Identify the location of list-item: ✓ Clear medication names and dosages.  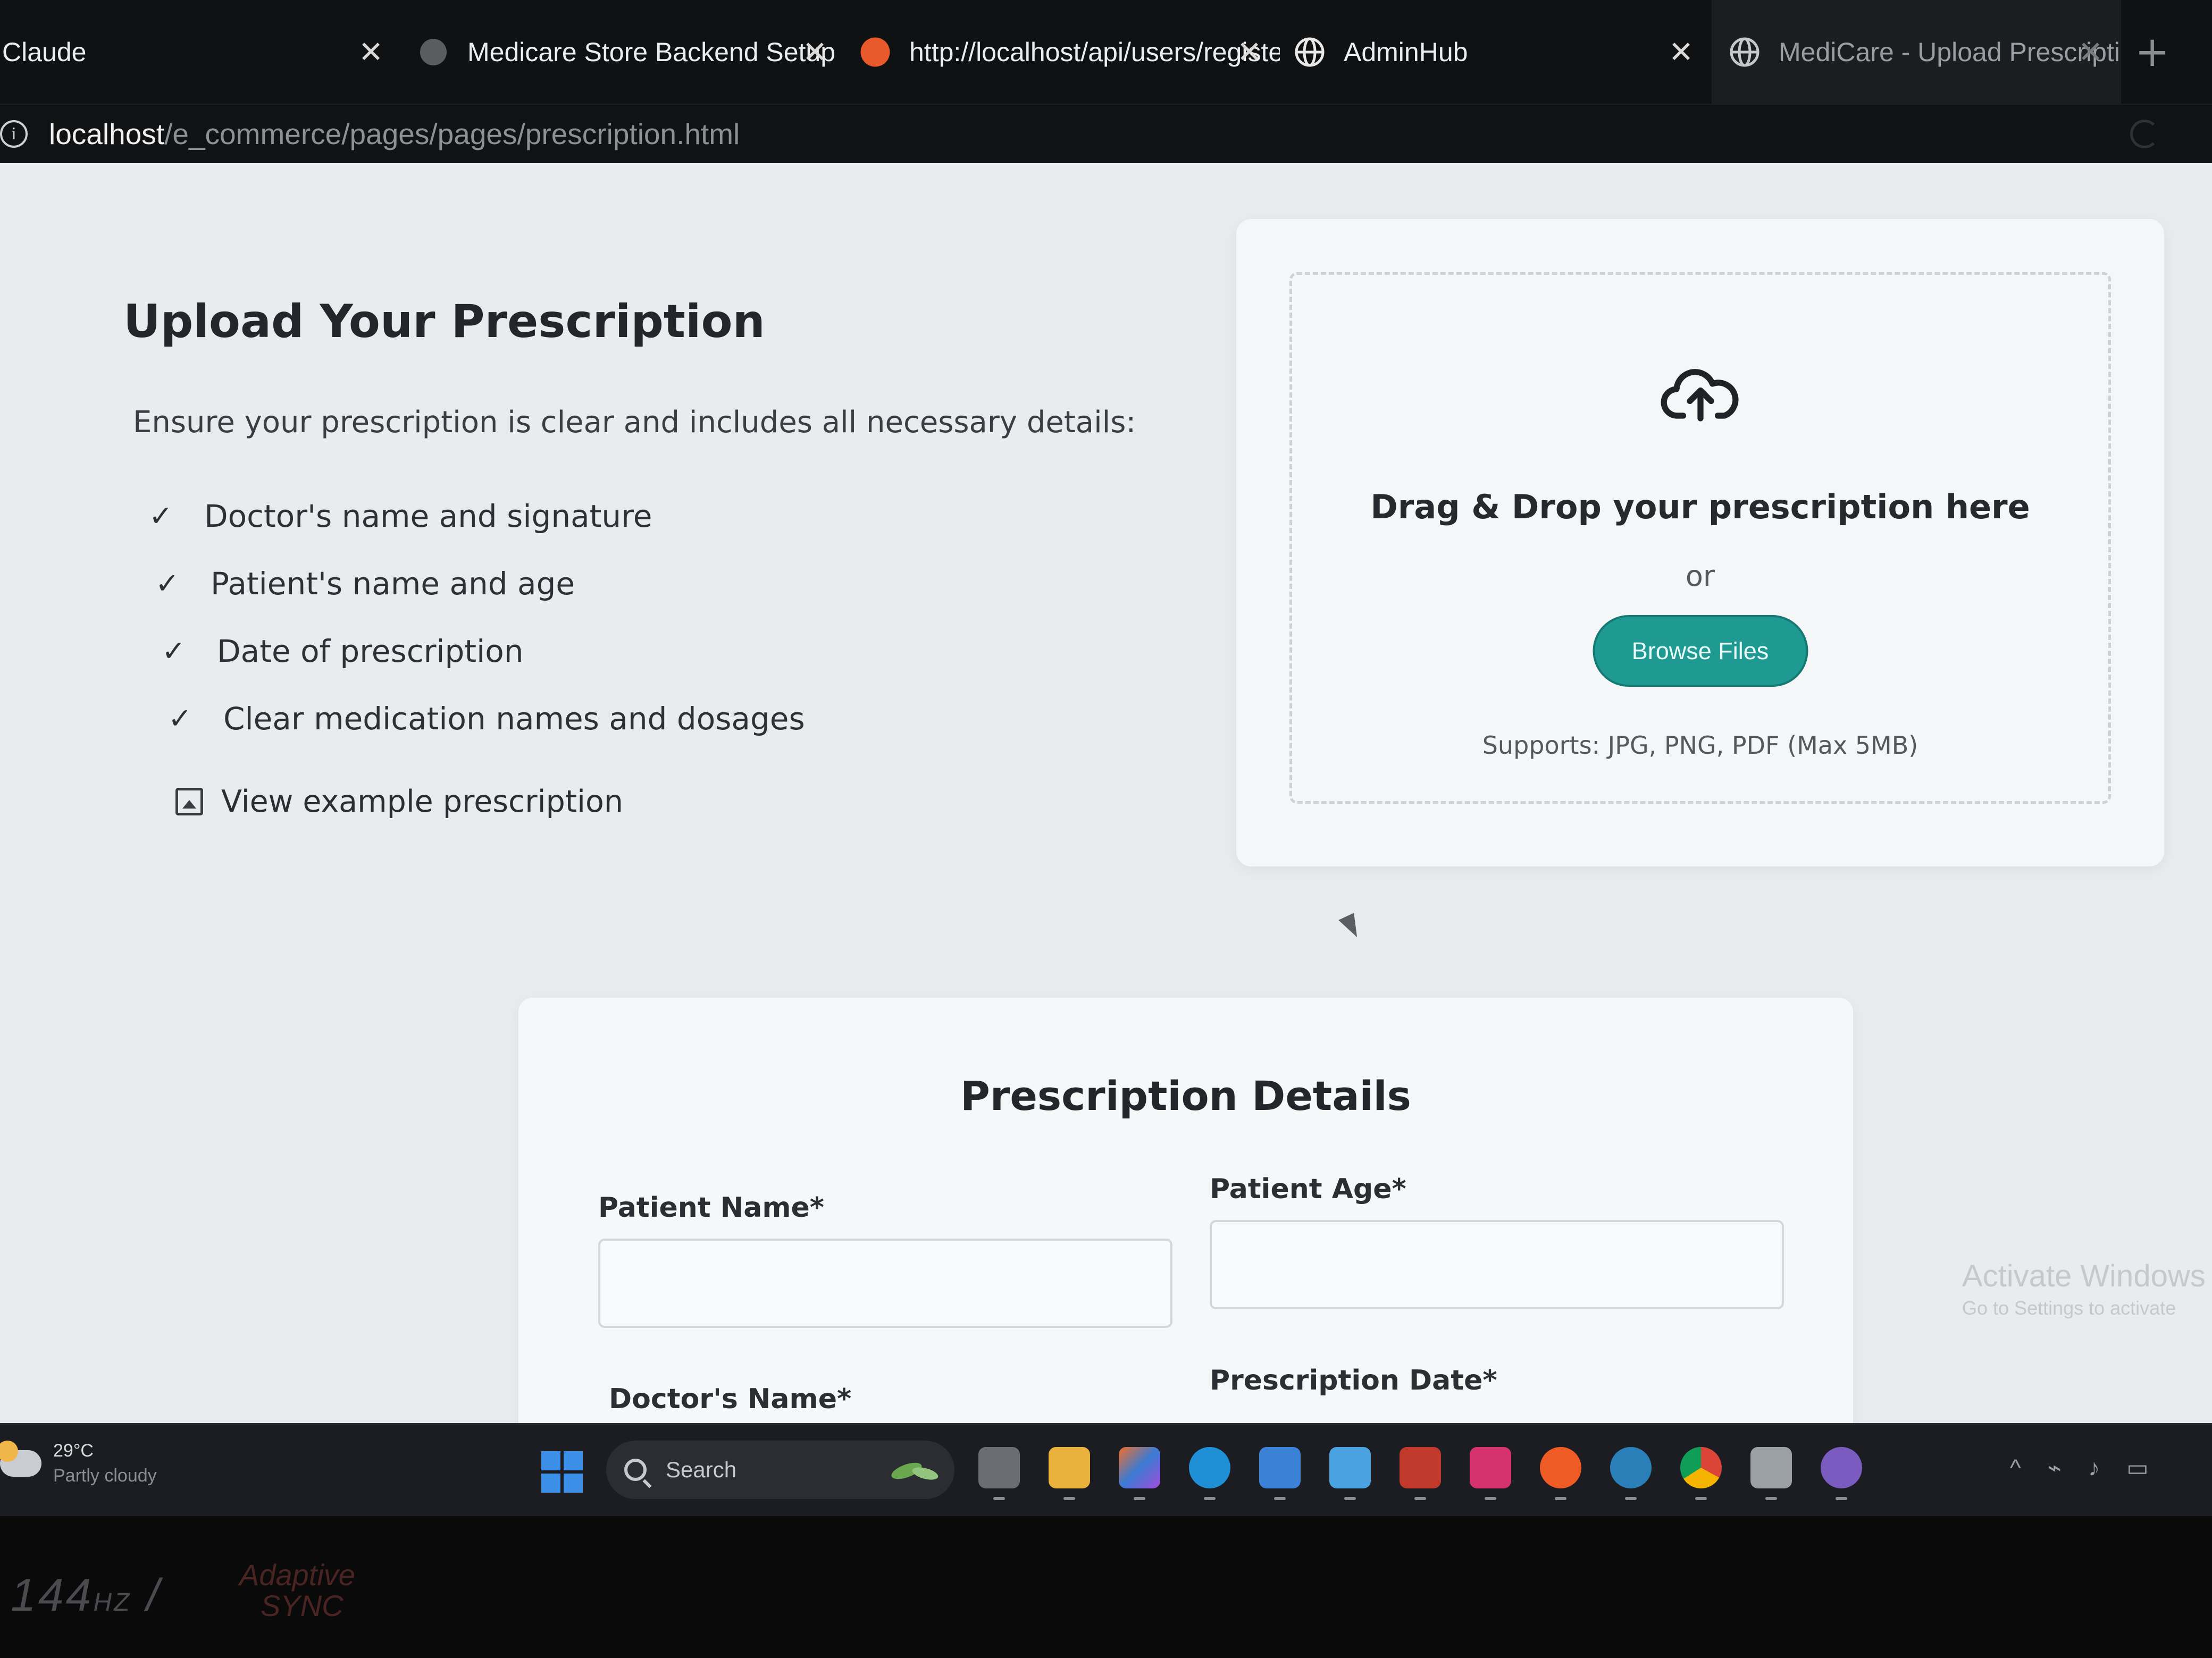
(486, 719).